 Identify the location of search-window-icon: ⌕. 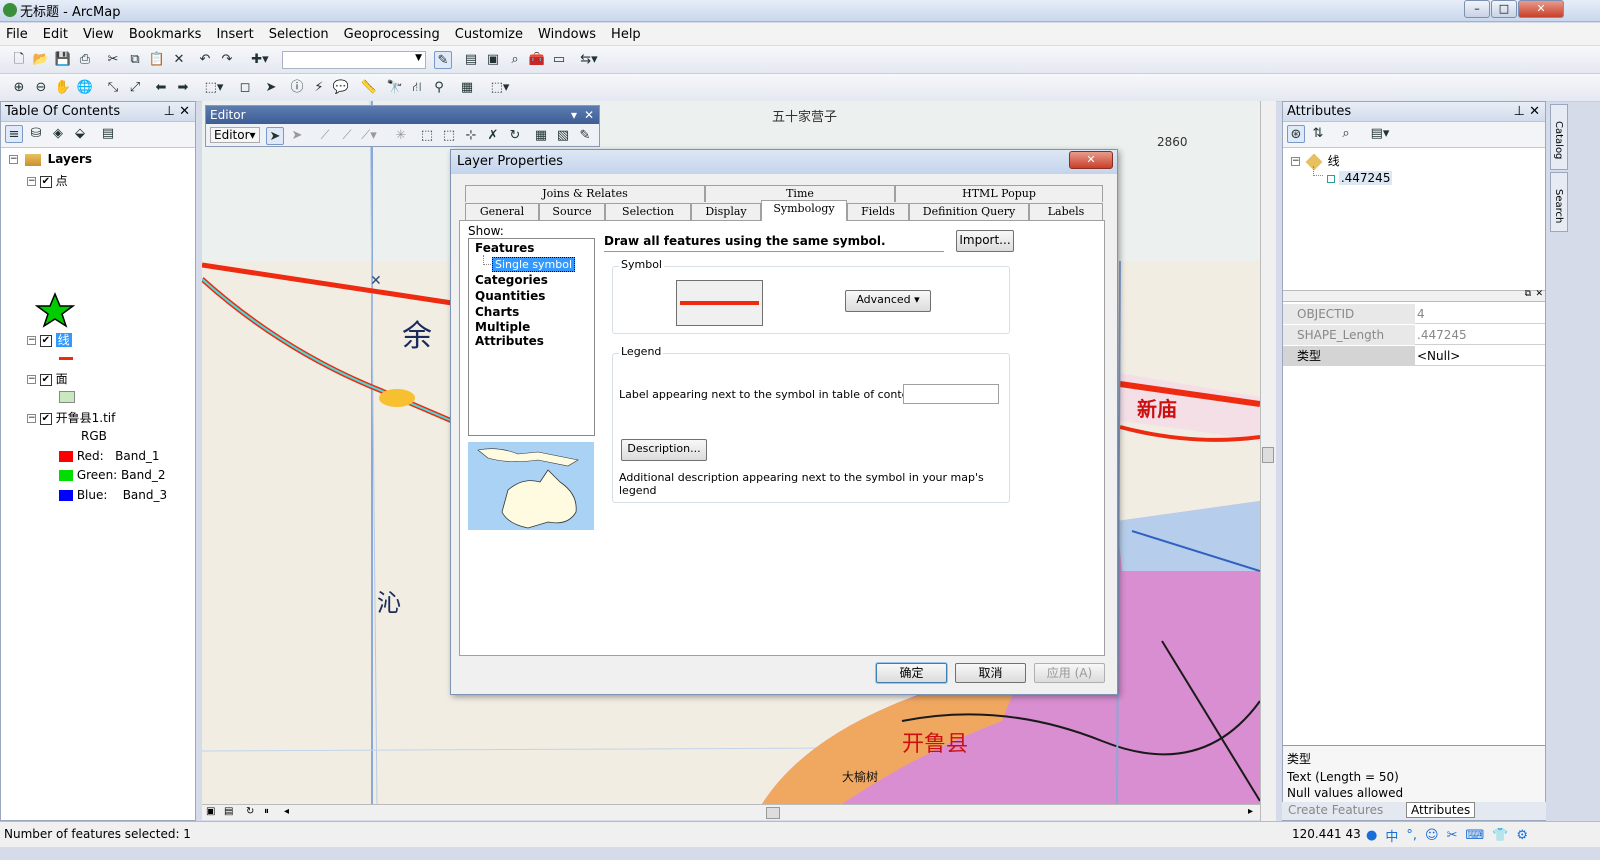
(515, 60).